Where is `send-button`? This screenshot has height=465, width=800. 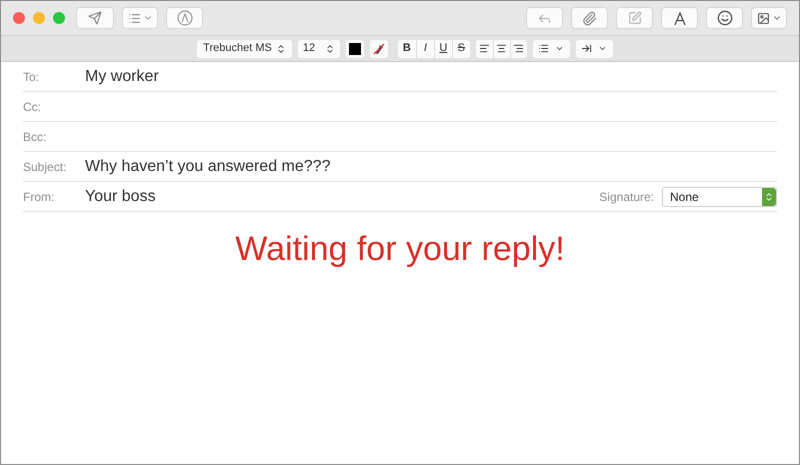 send-button is located at coordinates (95, 18).